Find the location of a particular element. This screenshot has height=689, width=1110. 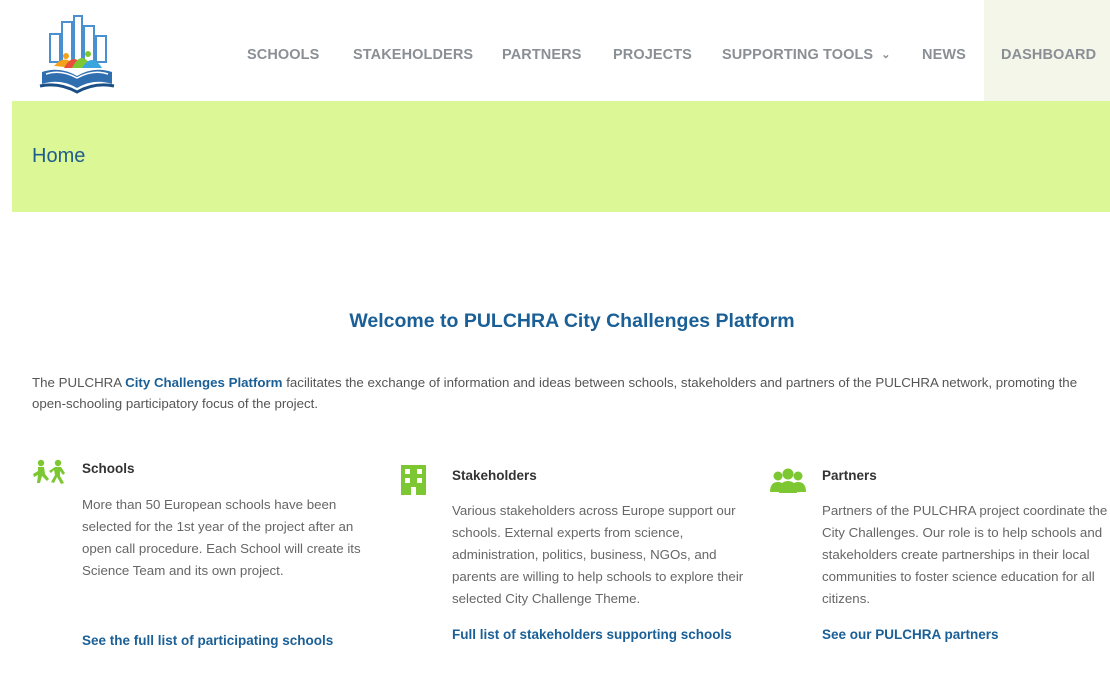

partners-title: Partners is located at coordinates (849, 475).